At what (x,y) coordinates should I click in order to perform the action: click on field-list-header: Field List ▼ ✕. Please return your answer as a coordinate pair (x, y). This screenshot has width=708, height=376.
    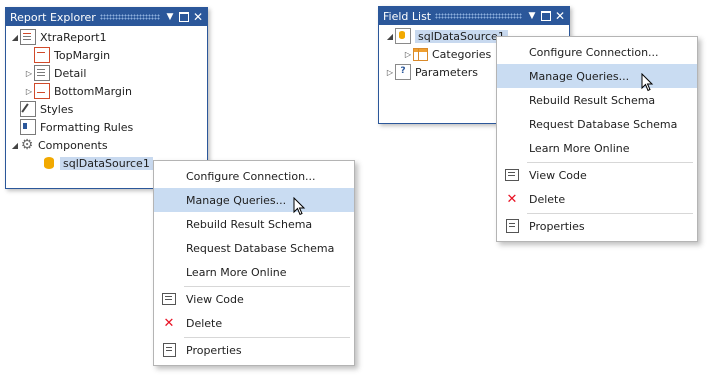
    Looking at the image, I should click on (474, 16).